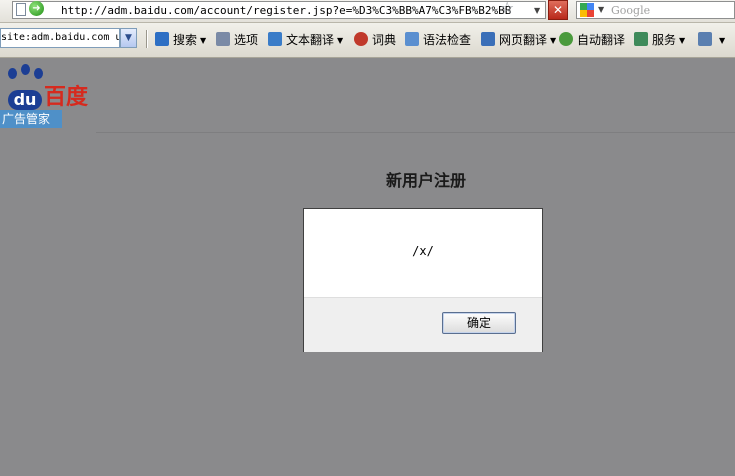  I want to click on toolbar-options-label: 选项, so click(246, 40).